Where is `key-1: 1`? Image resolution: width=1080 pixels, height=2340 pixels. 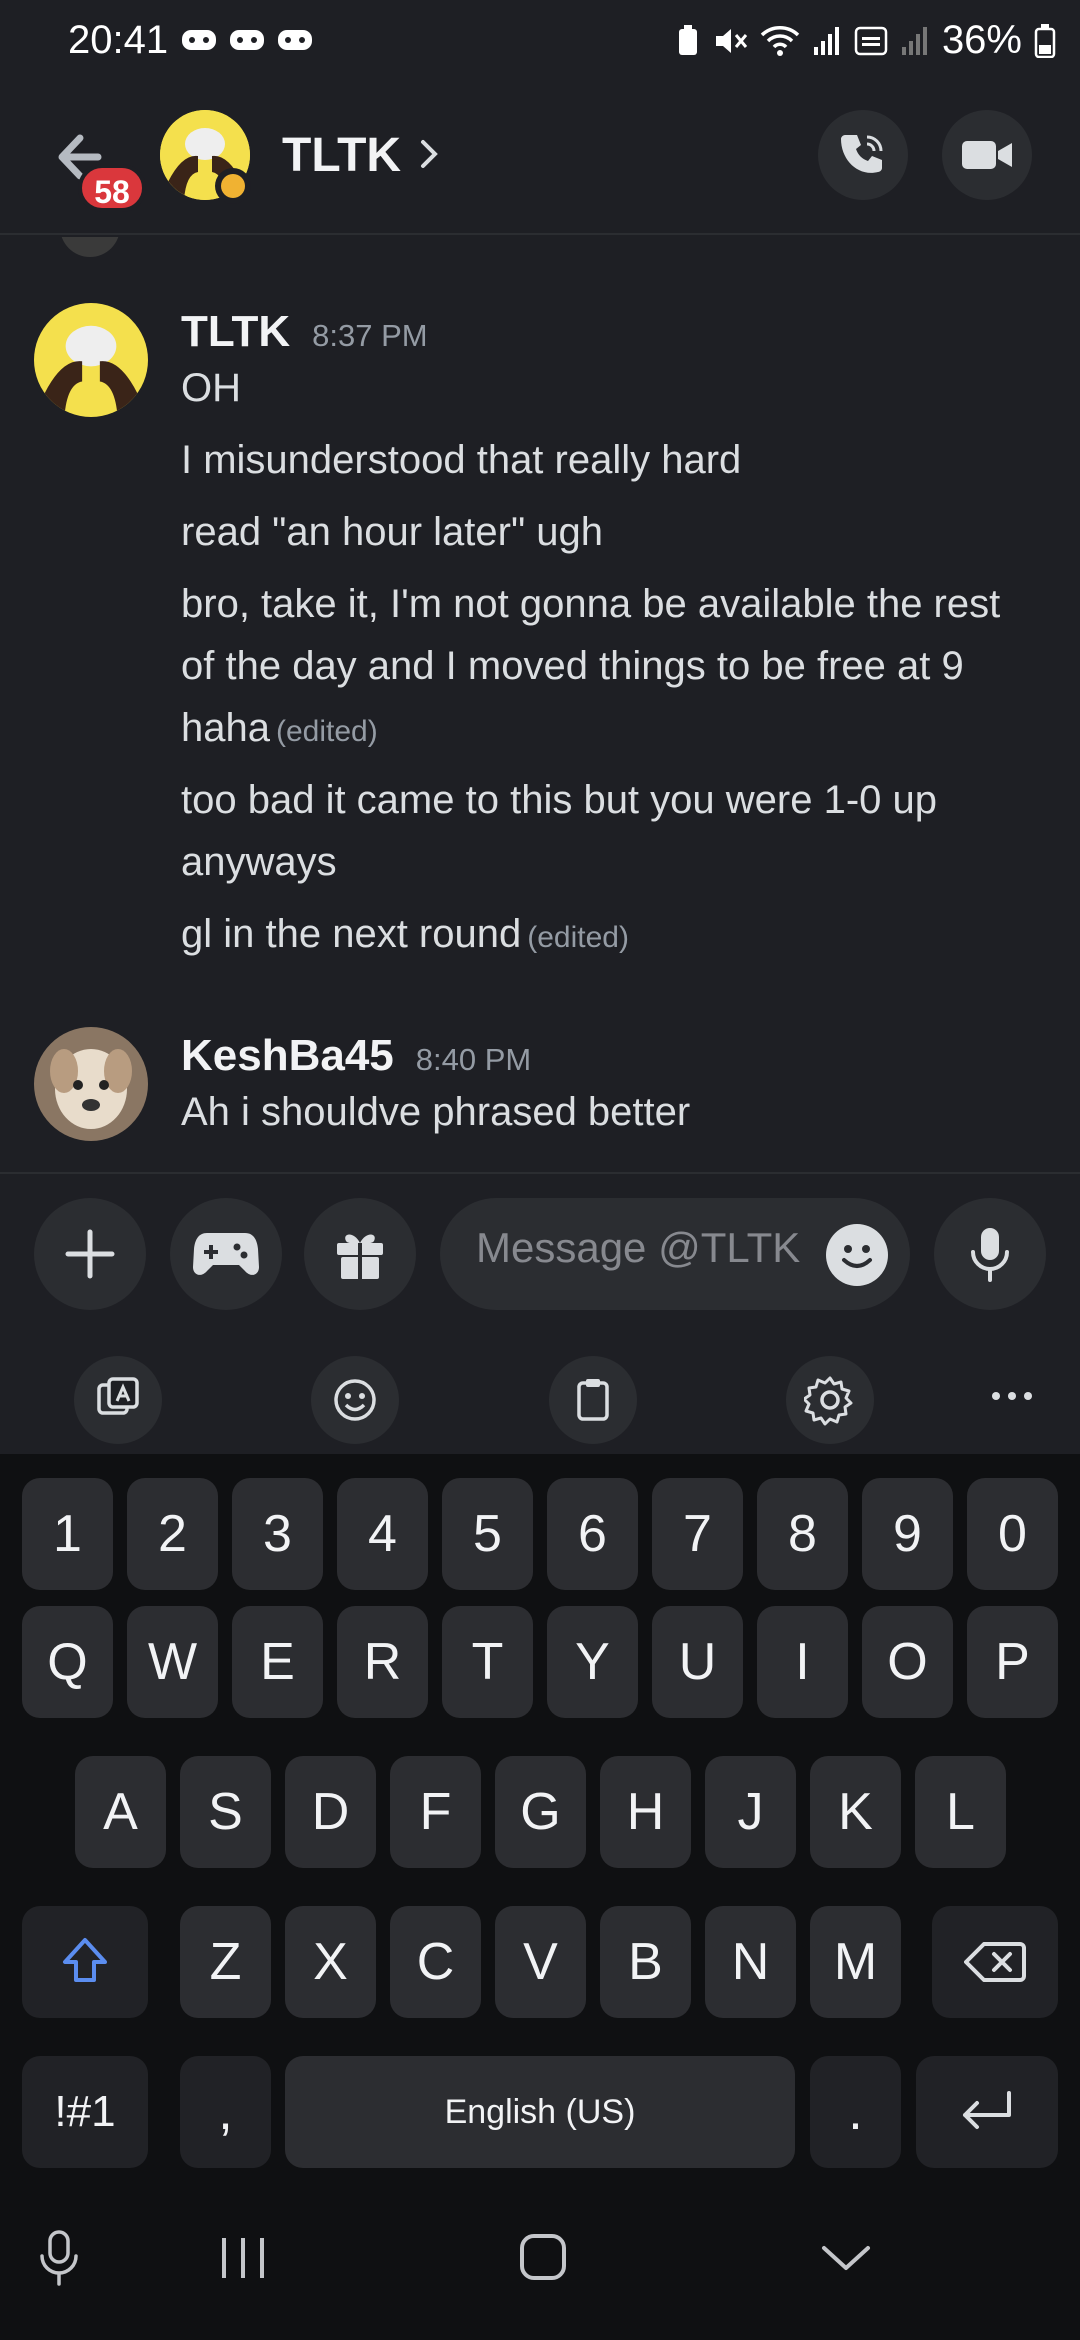
key-1: 1 is located at coordinates (67, 1534).